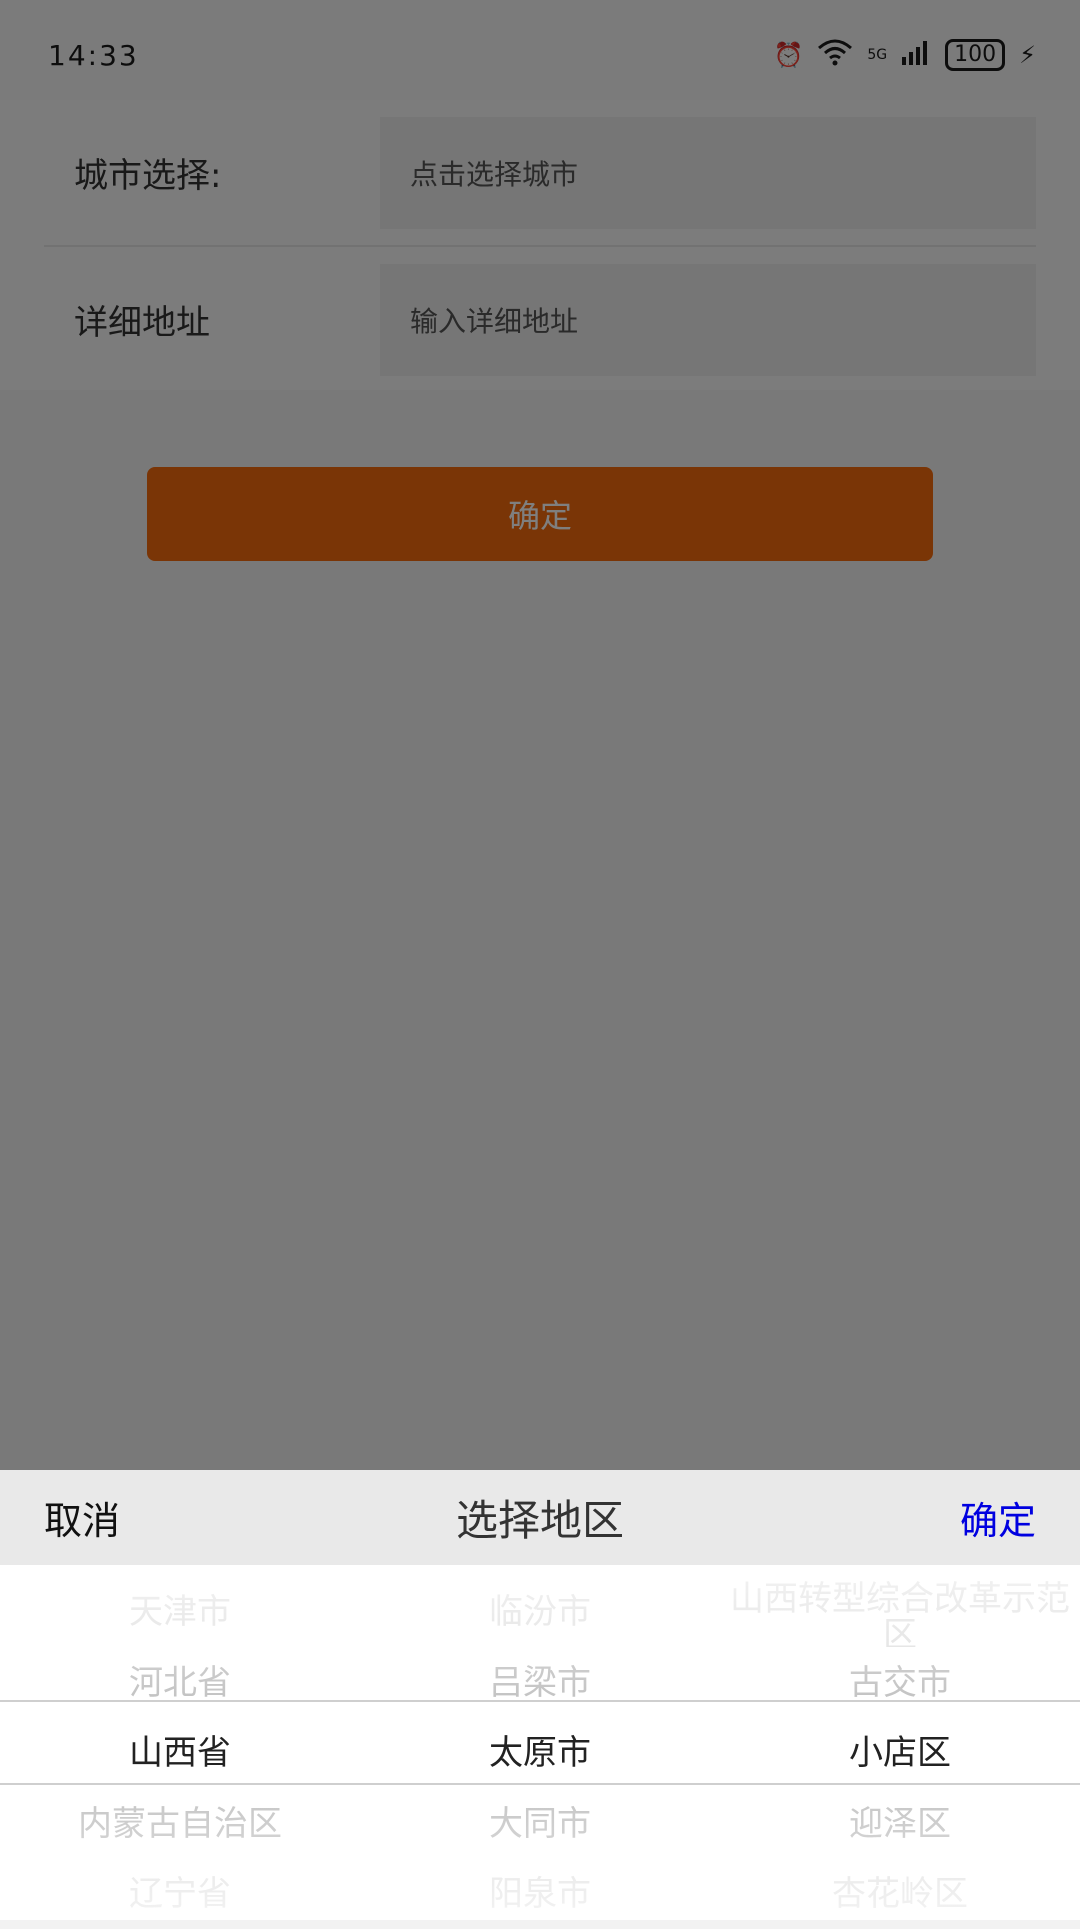 The width and height of the screenshot is (1080, 1929). I want to click on selection-line-bottom, so click(540, 1784).